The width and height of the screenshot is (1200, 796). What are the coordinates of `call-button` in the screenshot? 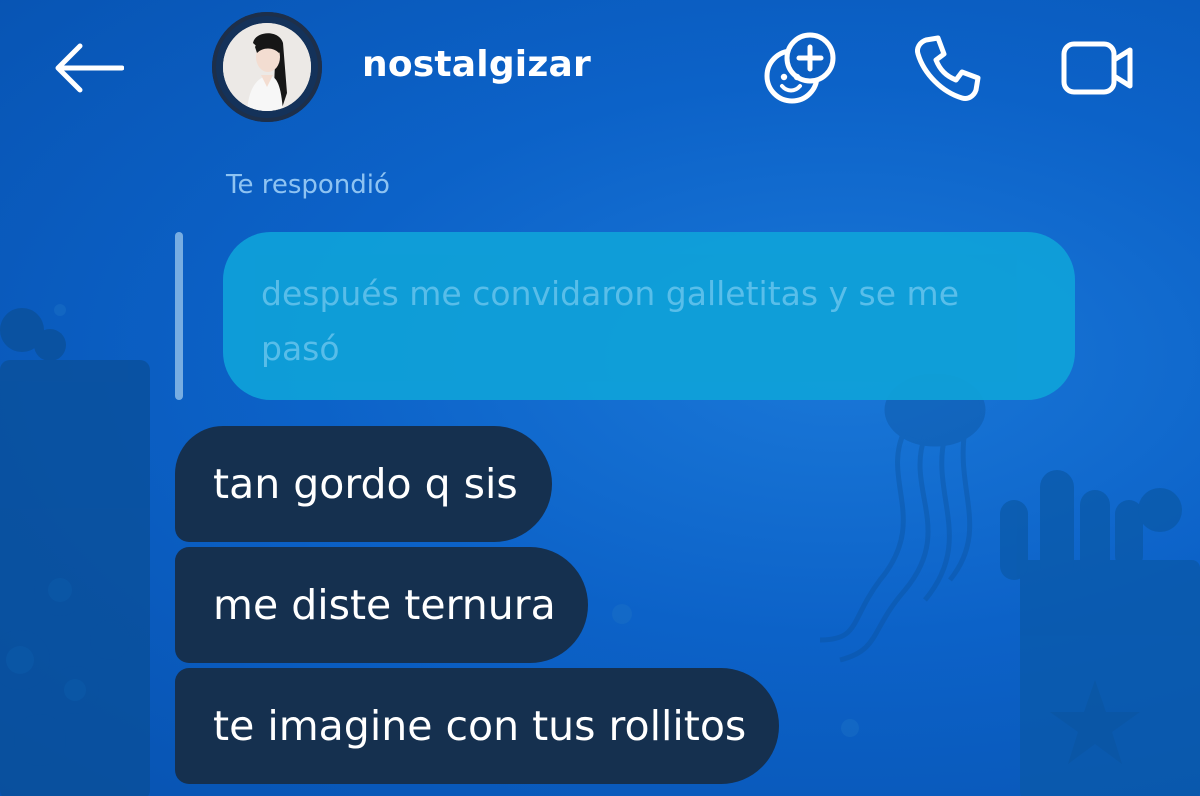 It's located at (948, 68).